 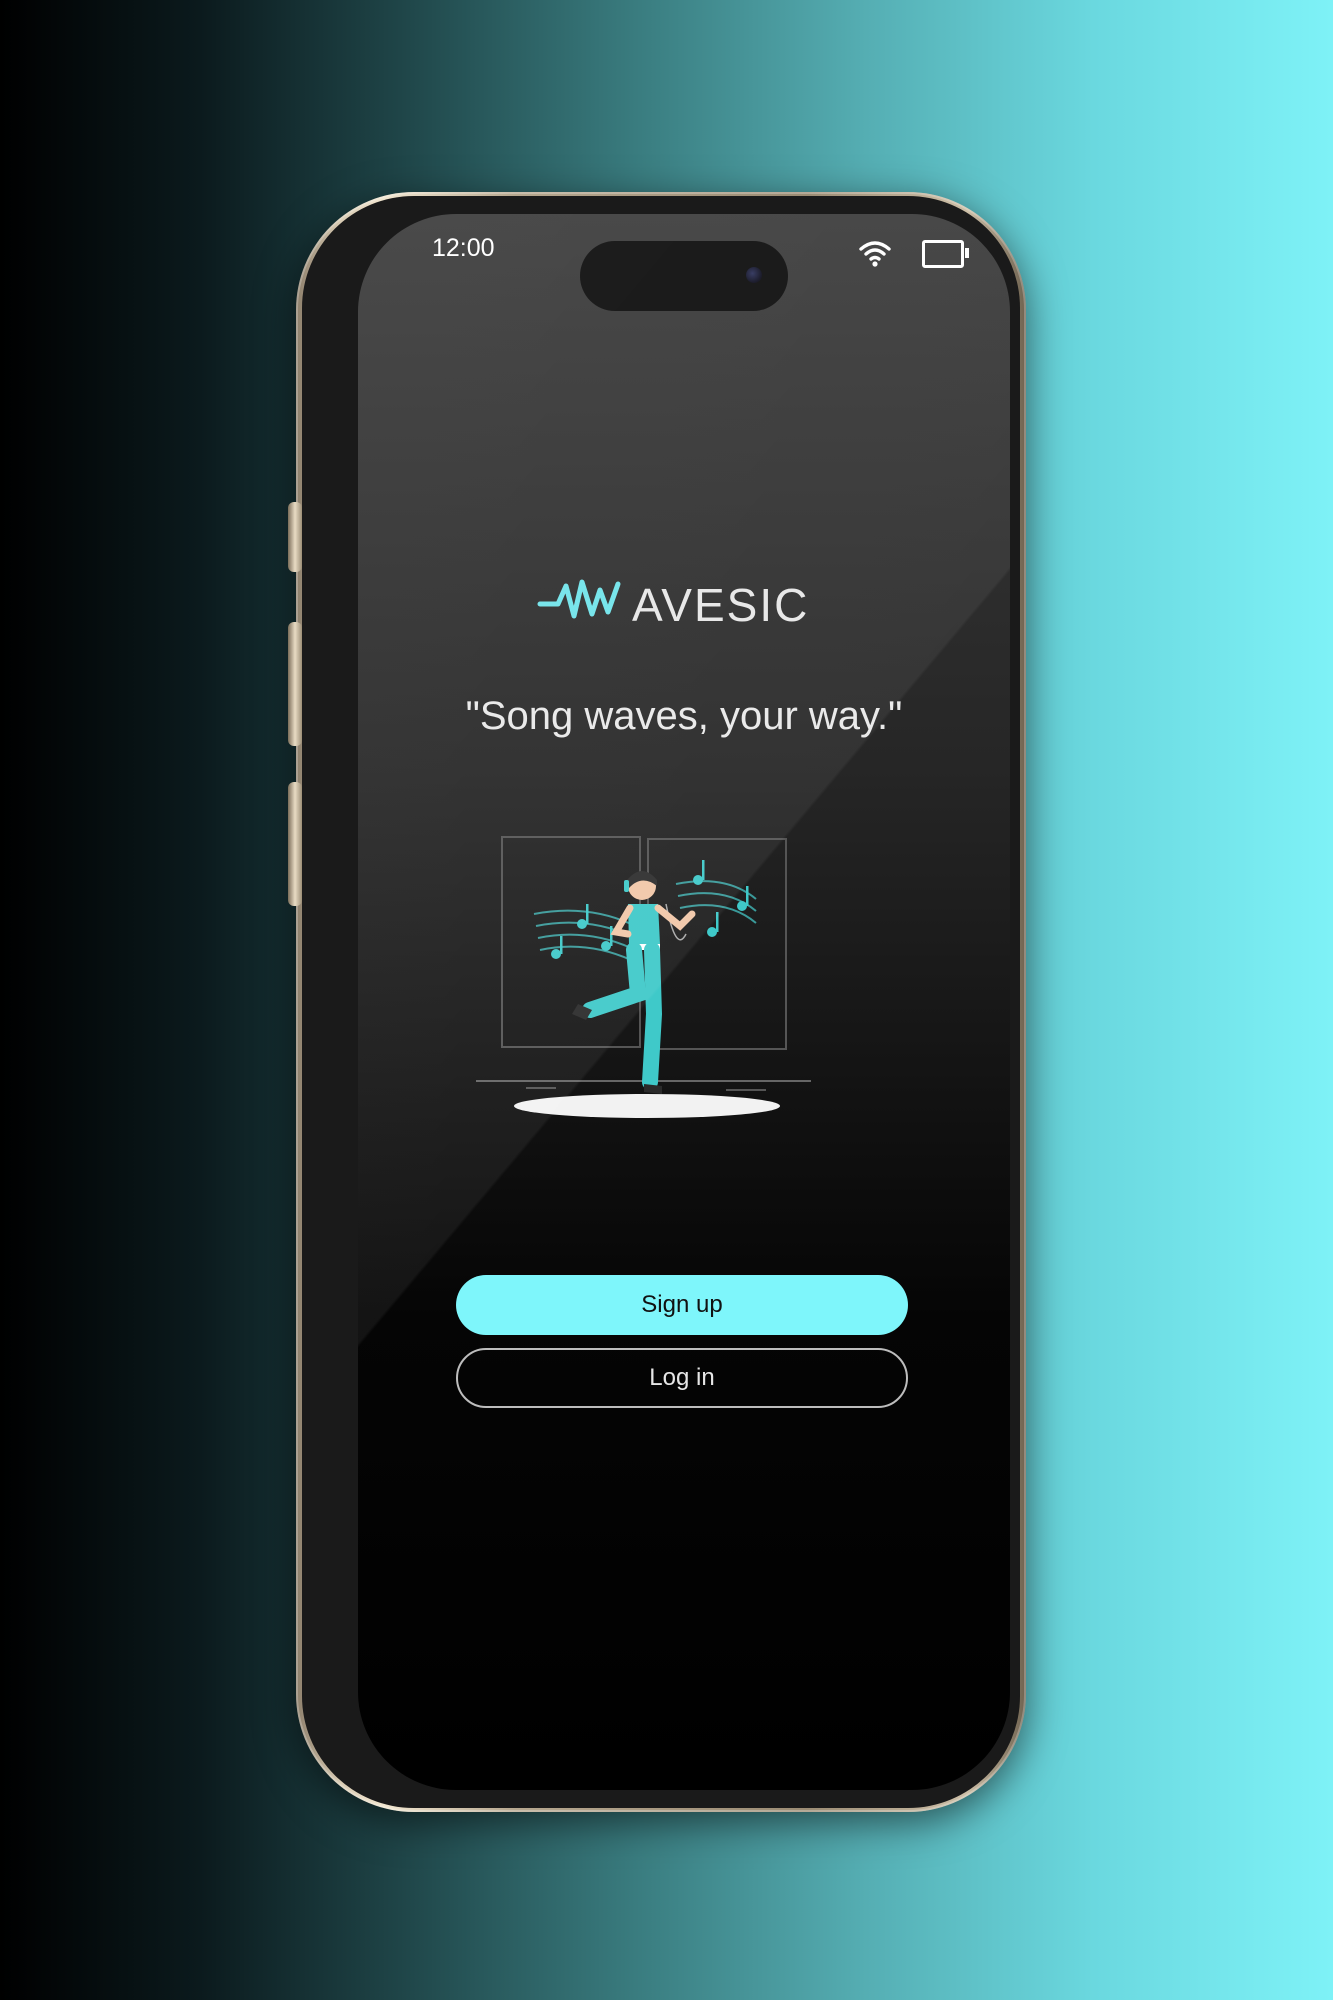 What do you see at coordinates (643, 977) in the screenshot?
I see `dancing-girl-illustration` at bounding box center [643, 977].